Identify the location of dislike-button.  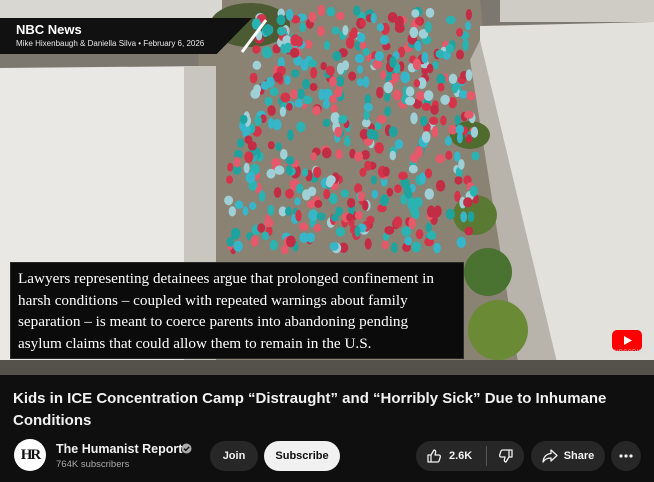
(505, 456).